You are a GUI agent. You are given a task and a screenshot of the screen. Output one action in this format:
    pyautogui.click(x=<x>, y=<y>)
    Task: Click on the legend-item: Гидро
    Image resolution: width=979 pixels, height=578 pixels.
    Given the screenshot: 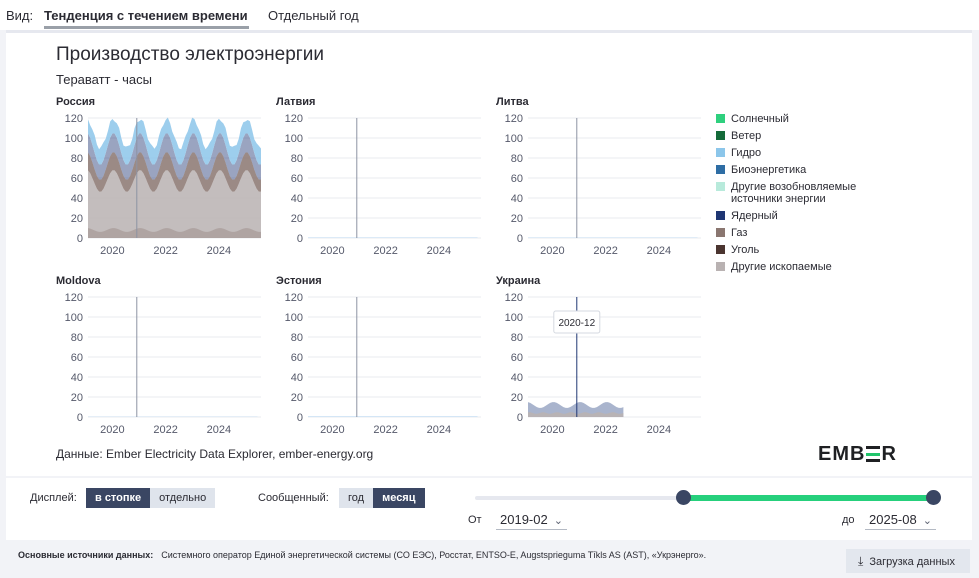 What is the action you would take?
    pyautogui.click(x=791, y=153)
    